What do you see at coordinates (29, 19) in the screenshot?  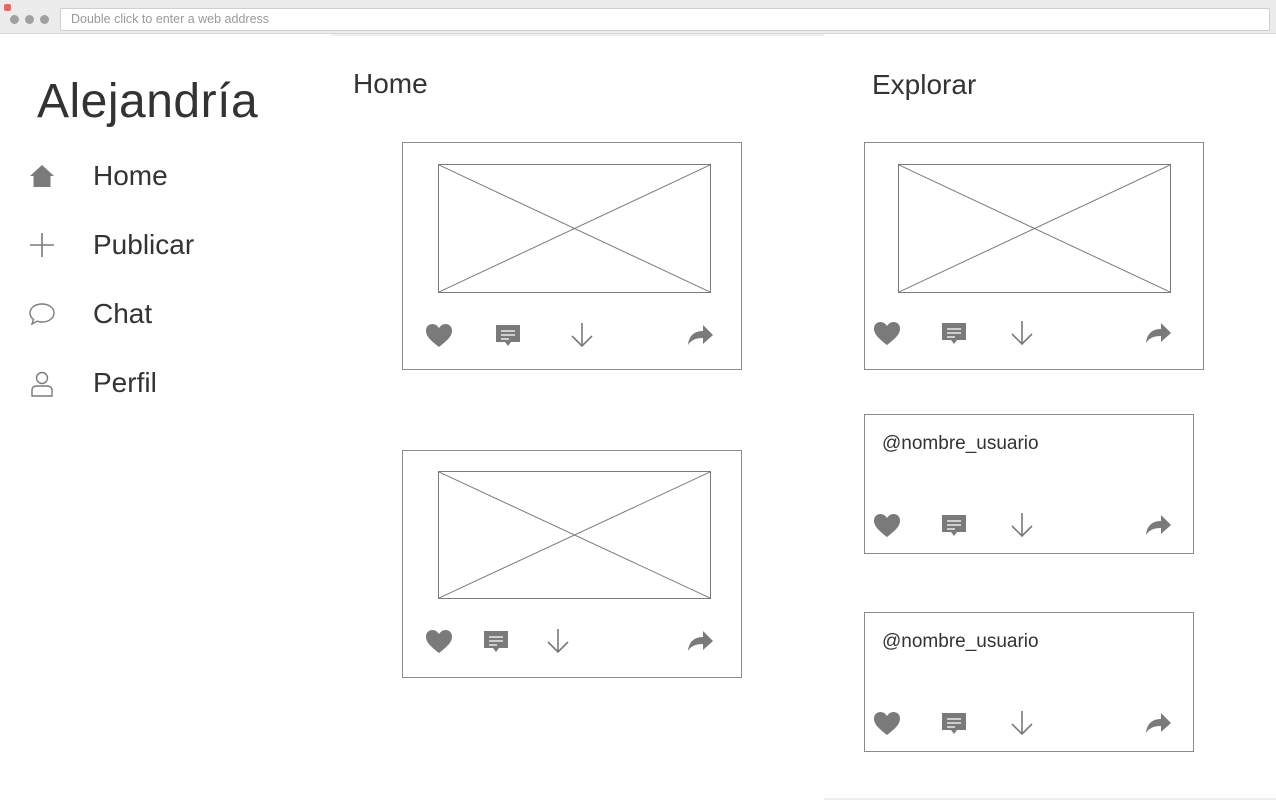 I see `window-minimize-button` at bounding box center [29, 19].